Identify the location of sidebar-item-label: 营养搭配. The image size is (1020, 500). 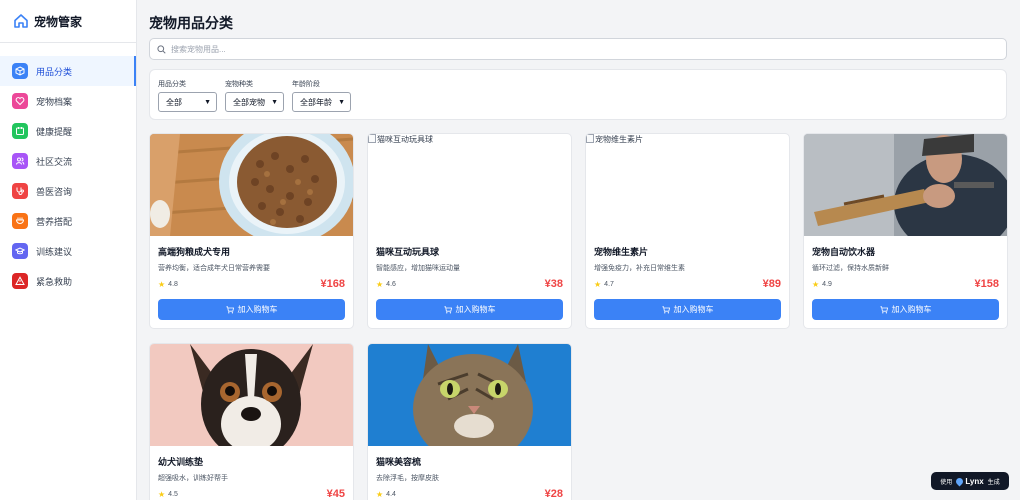
(54, 221).